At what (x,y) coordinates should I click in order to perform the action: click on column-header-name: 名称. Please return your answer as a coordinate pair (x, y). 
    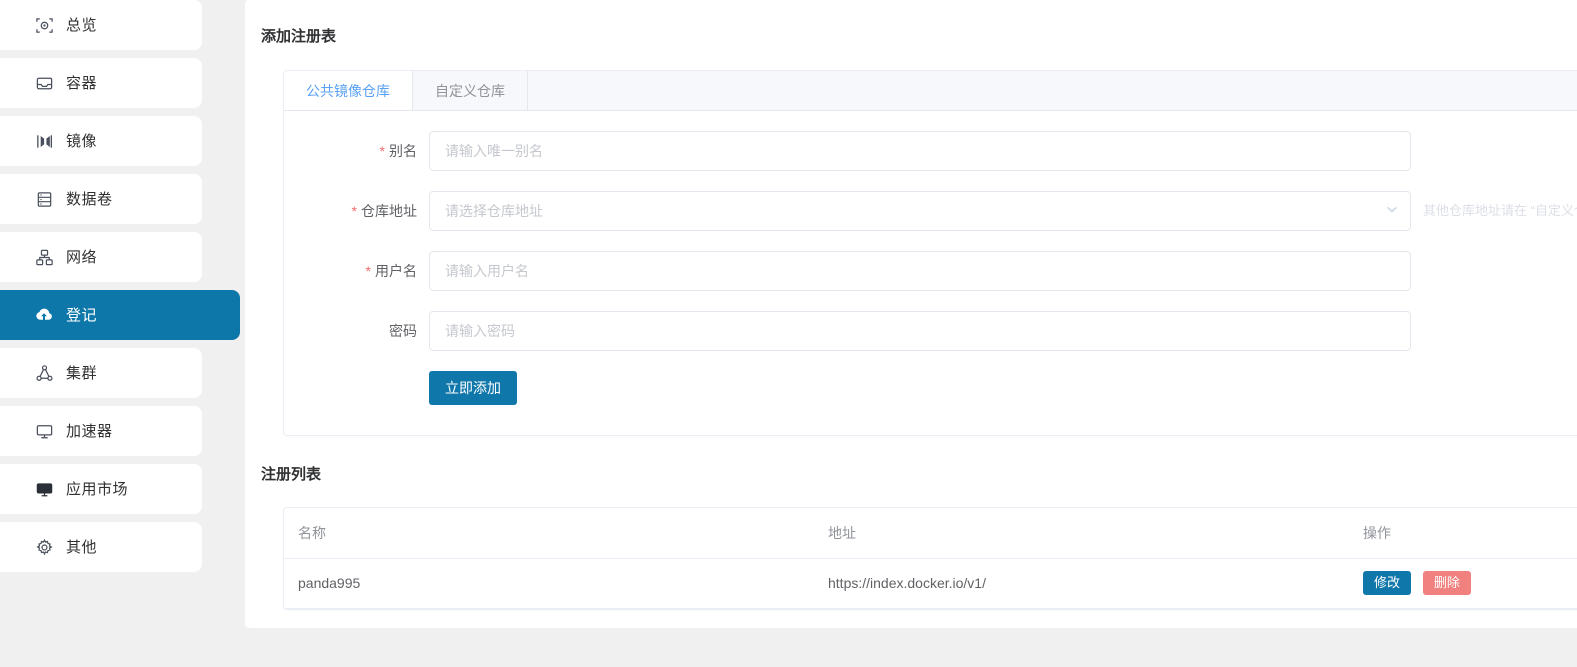
    Looking at the image, I should click on (549, 533).